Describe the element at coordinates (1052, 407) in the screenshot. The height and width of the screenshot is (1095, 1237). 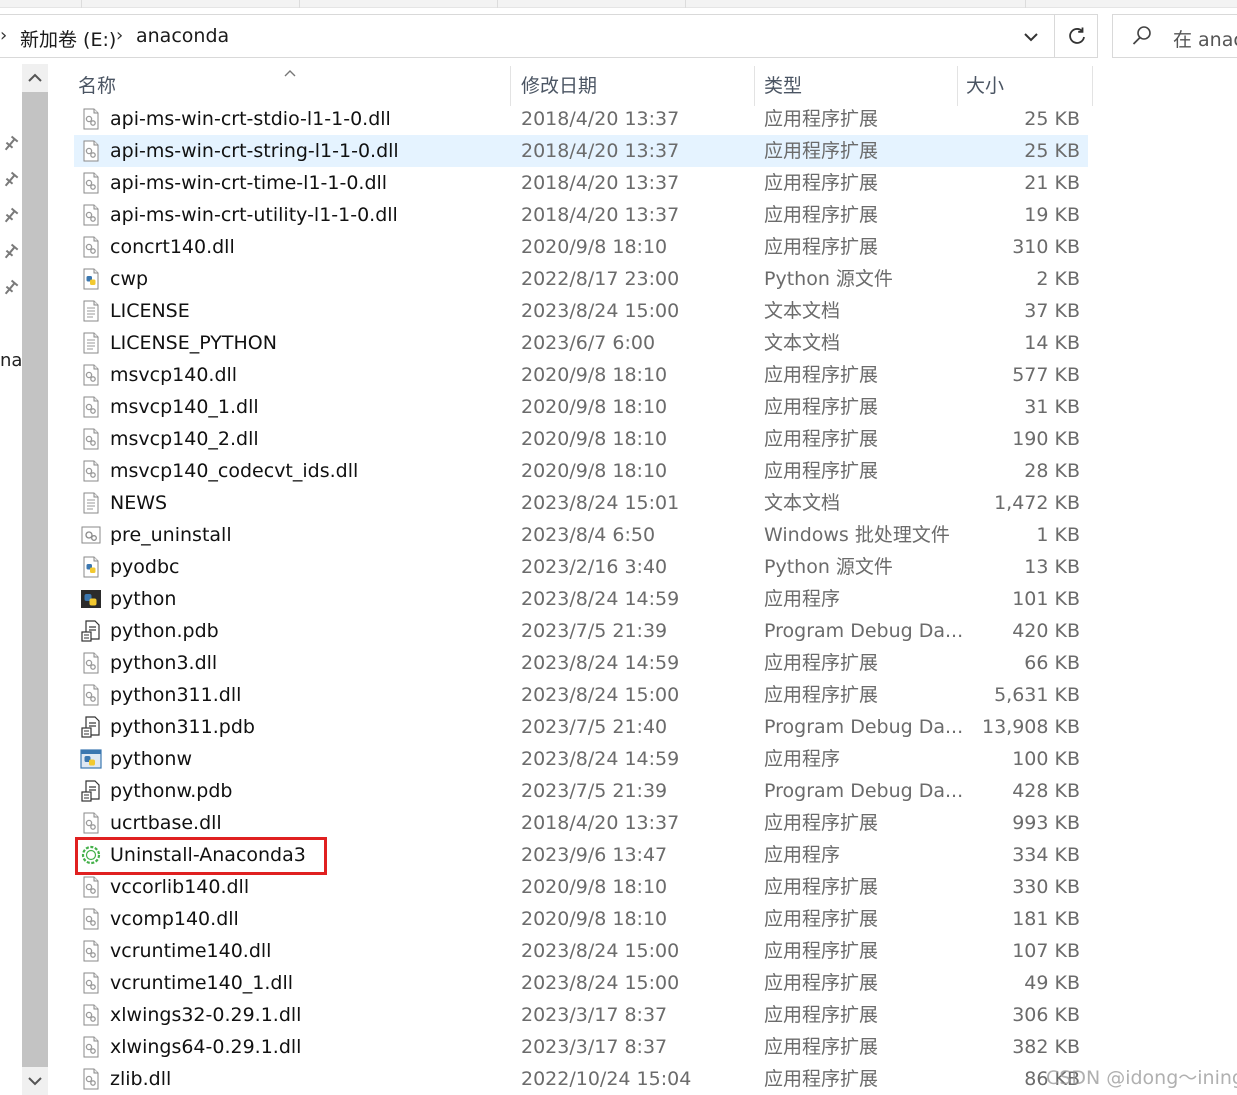
I see `file-size: 31 KB` at that location.